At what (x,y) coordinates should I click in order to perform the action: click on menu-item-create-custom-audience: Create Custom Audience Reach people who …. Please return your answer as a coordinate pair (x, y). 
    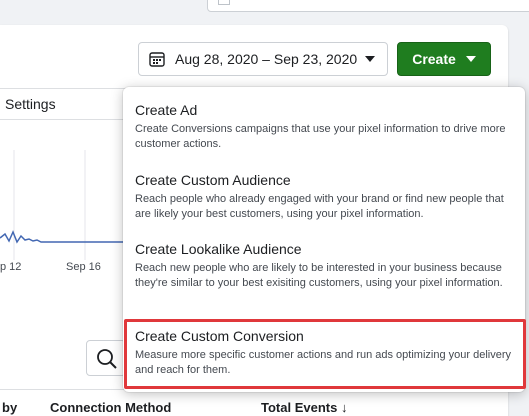
    Looking at the image, I should click on (324, 196).